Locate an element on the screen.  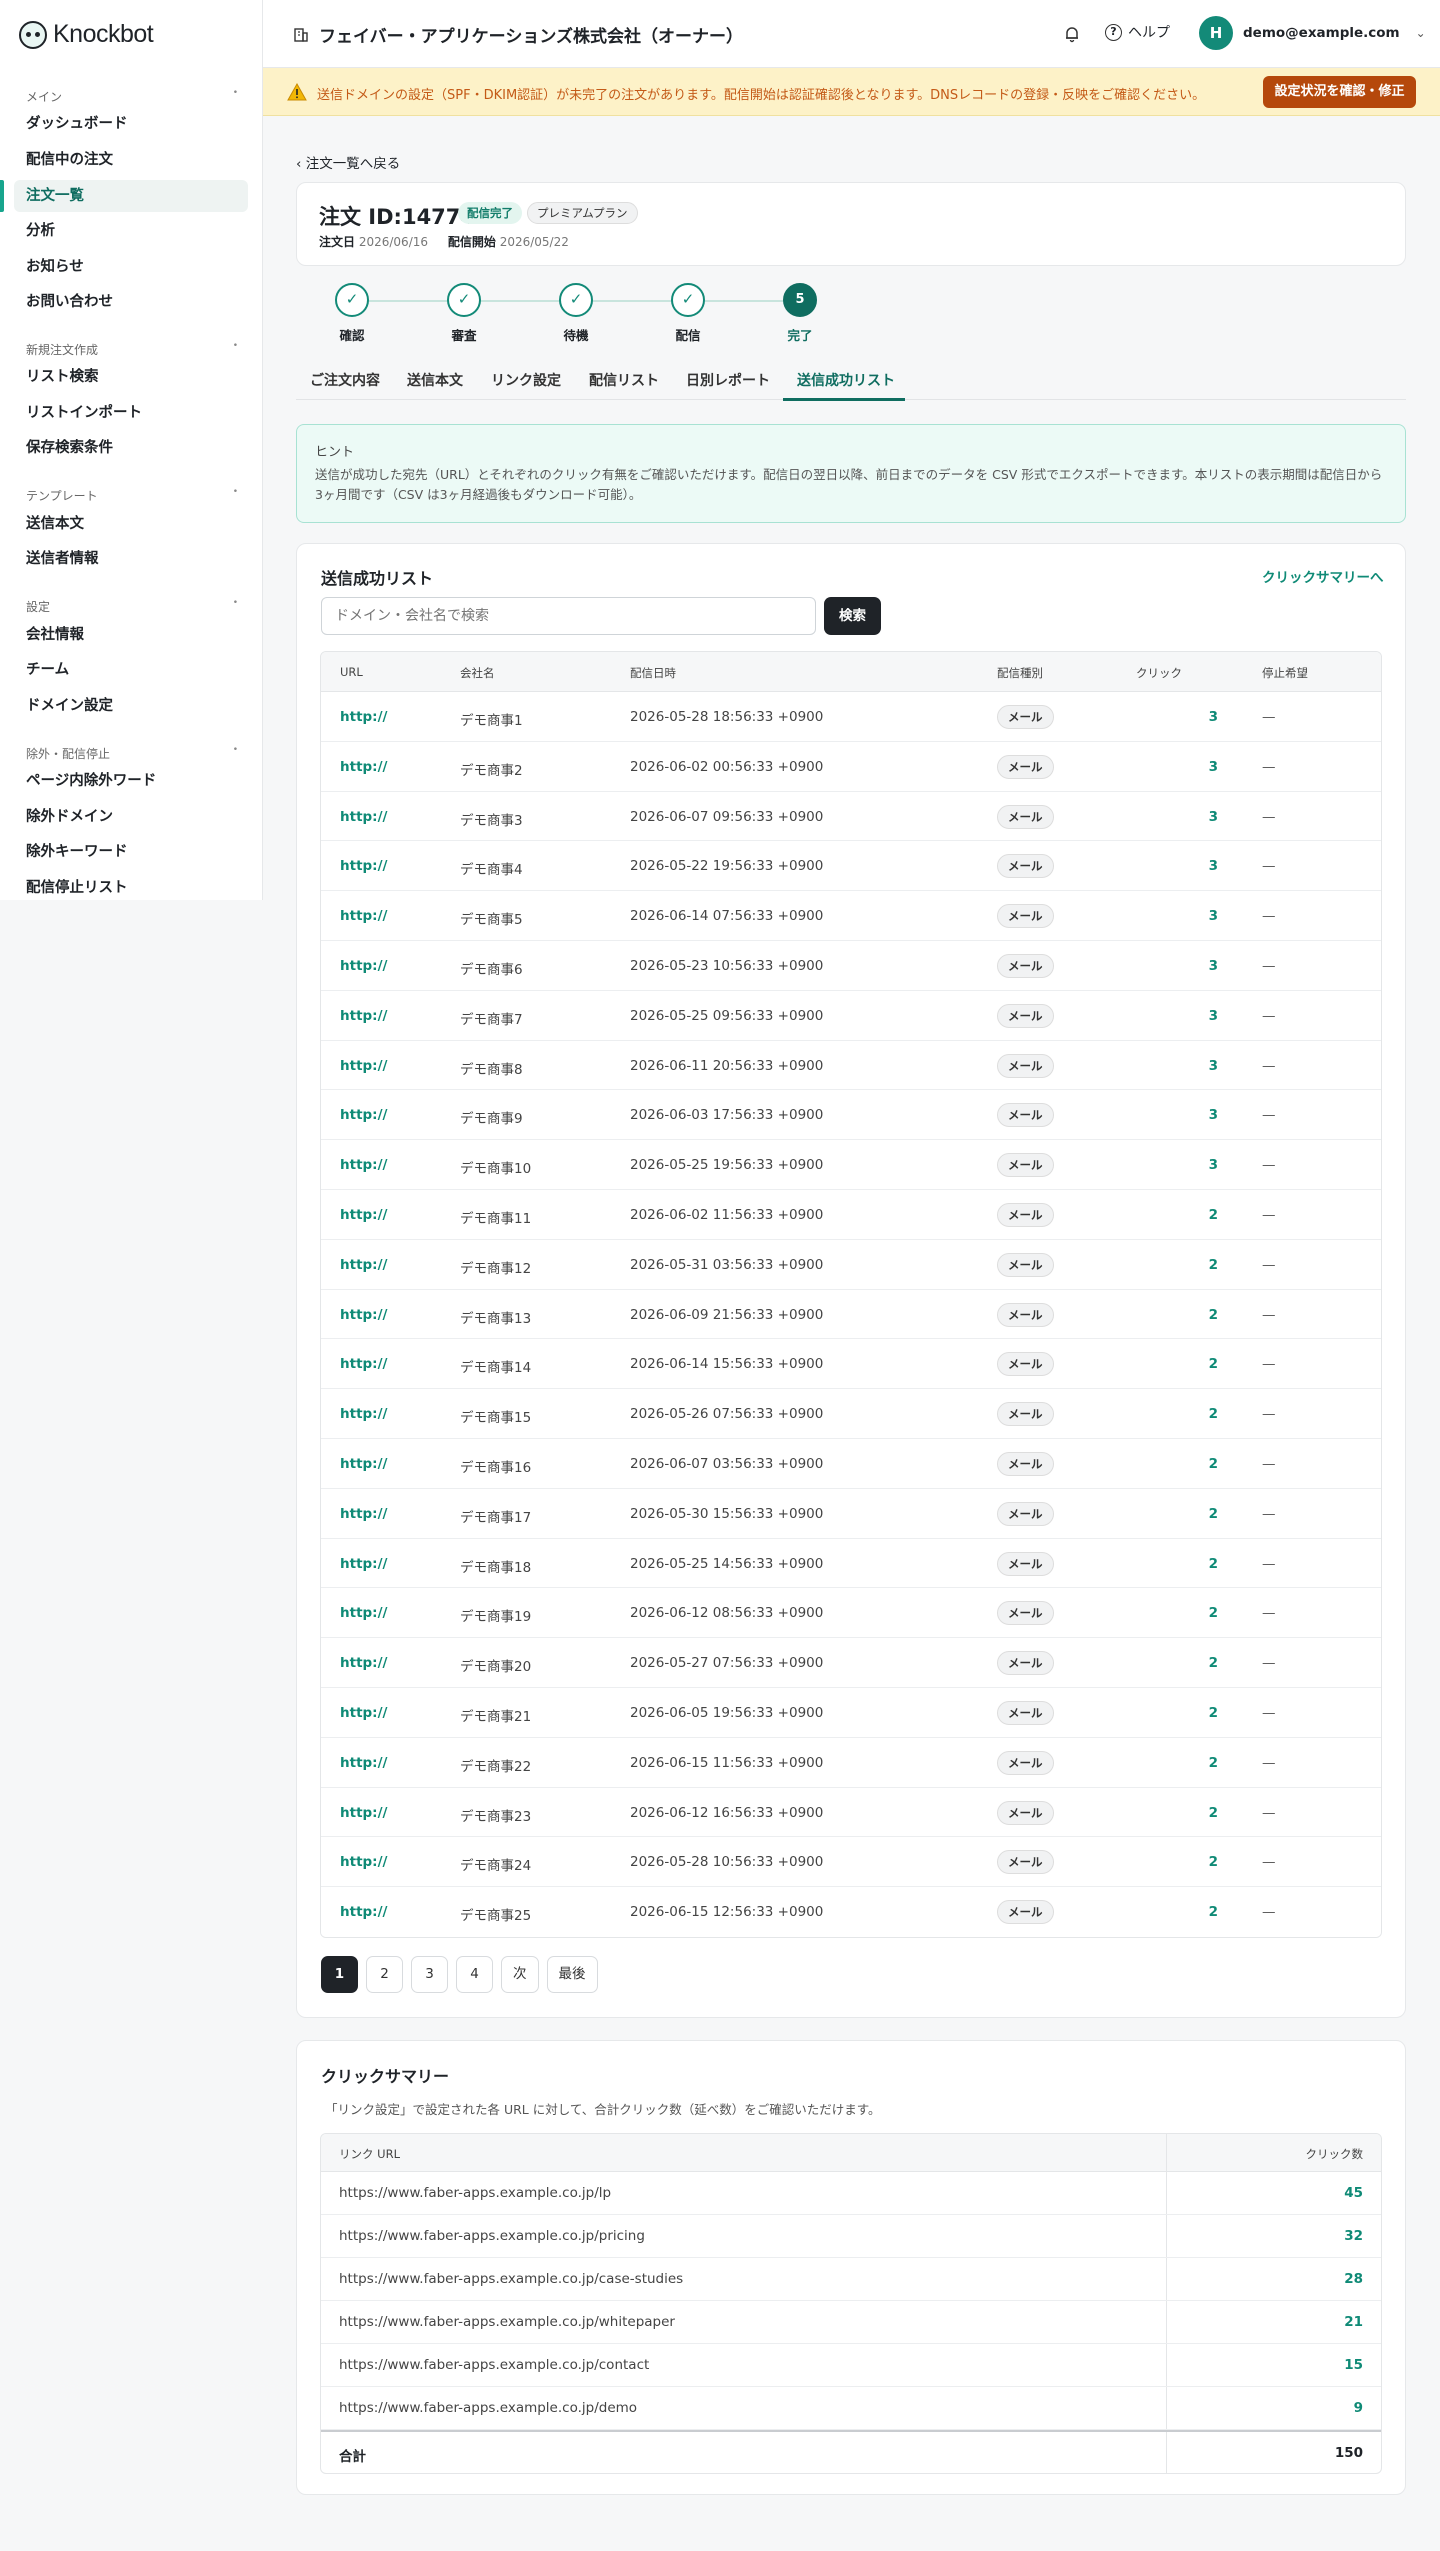
page-button-1: 1 is located at coordinates (339, 1974).